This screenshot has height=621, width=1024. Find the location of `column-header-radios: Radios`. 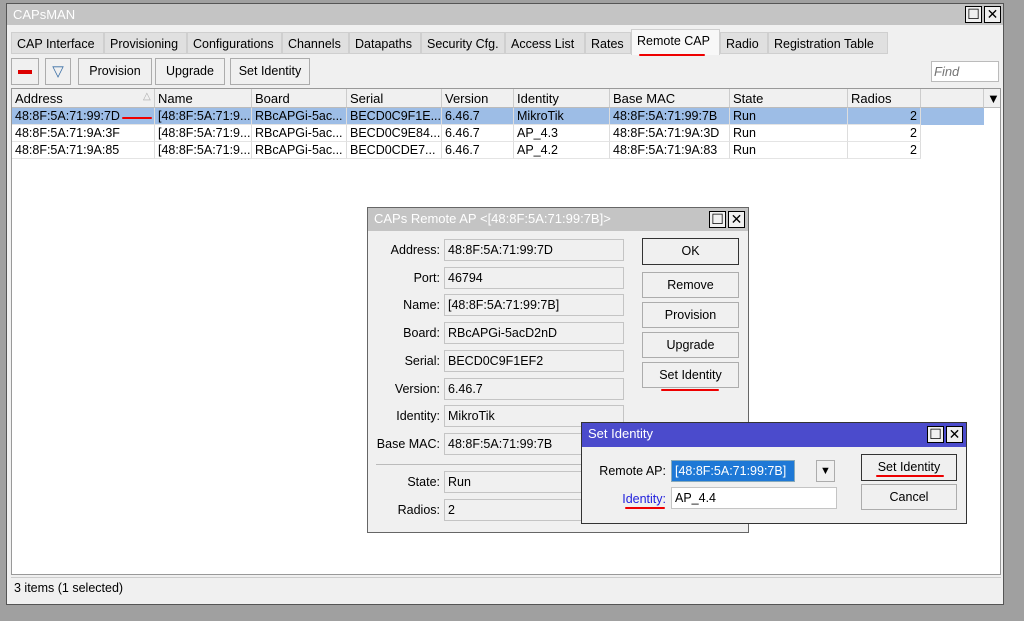

column-header-radios: Radios is located at coordinates (884, 98).